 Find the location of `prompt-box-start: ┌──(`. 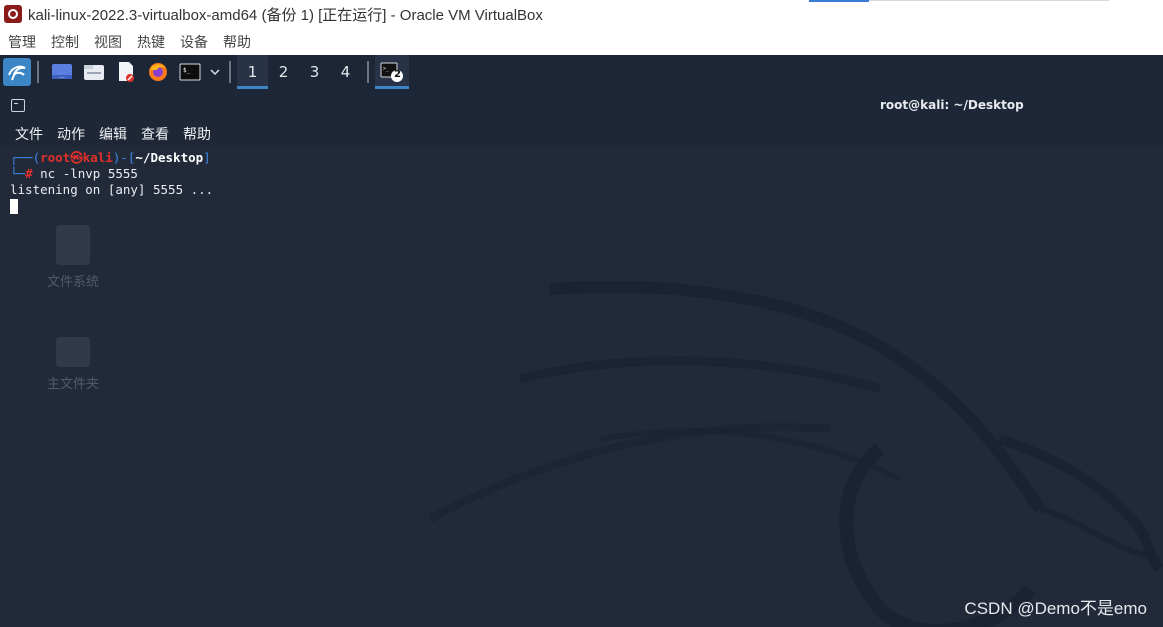

prompt-box-start: ┌──( is located at coordinates (25, 157).